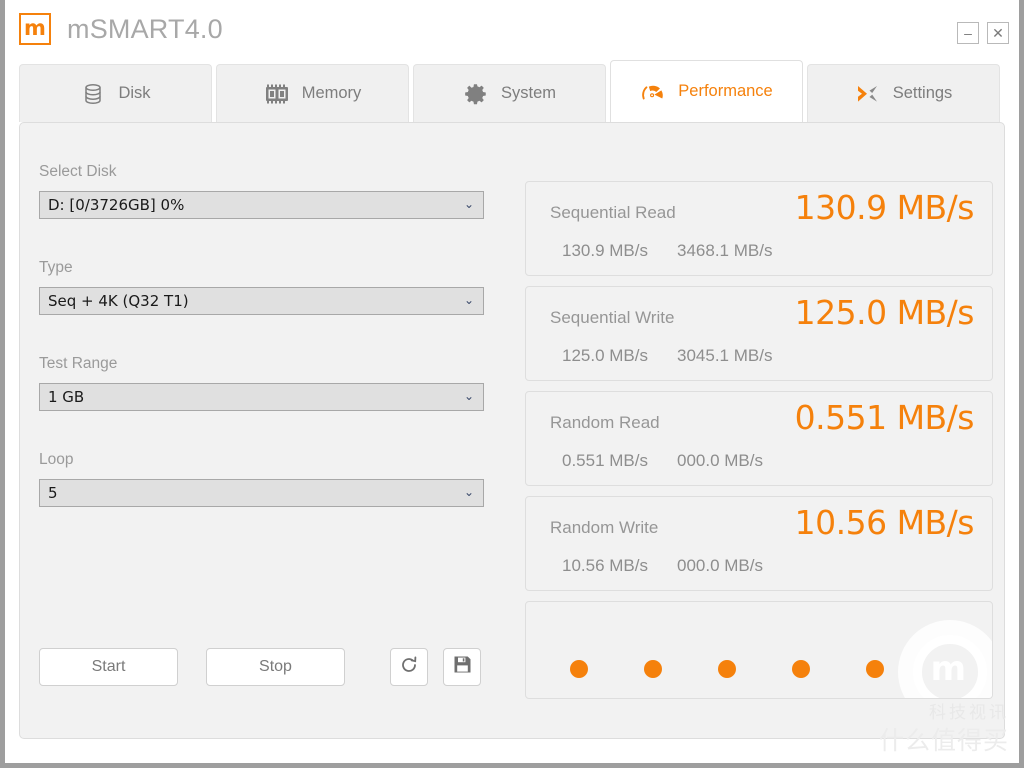  I want to click on result-sub-value-1: 0.551 MB/s, so click(605, 460).